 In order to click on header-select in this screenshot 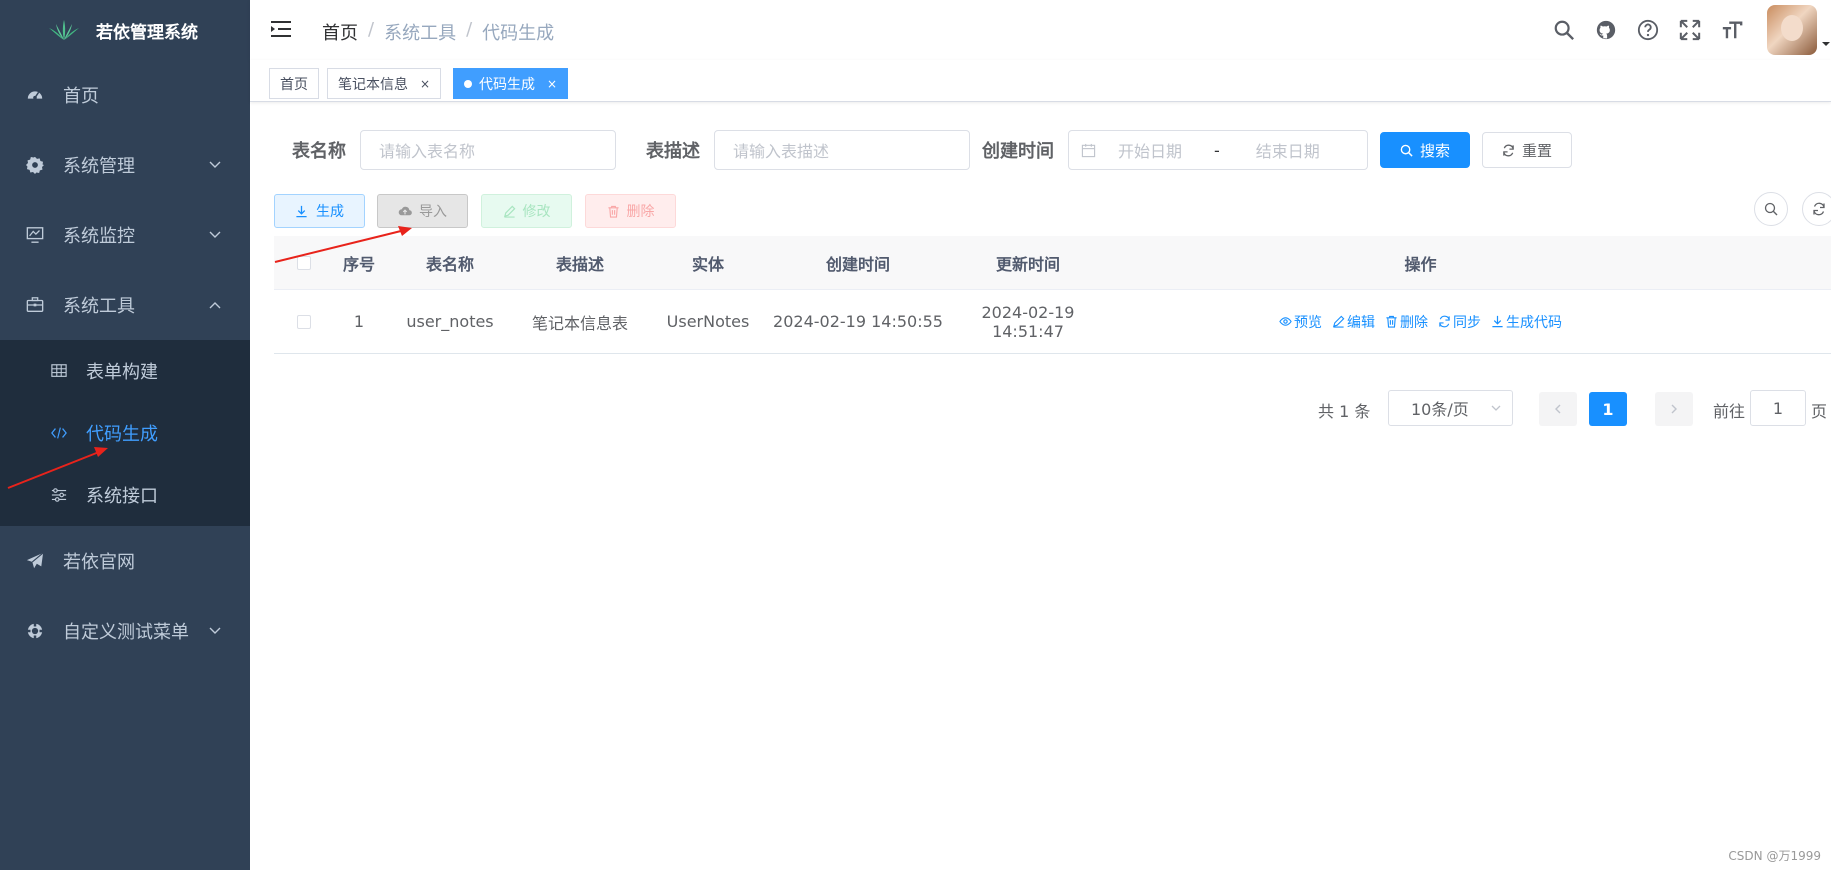, I will do `click(304, 262)`.